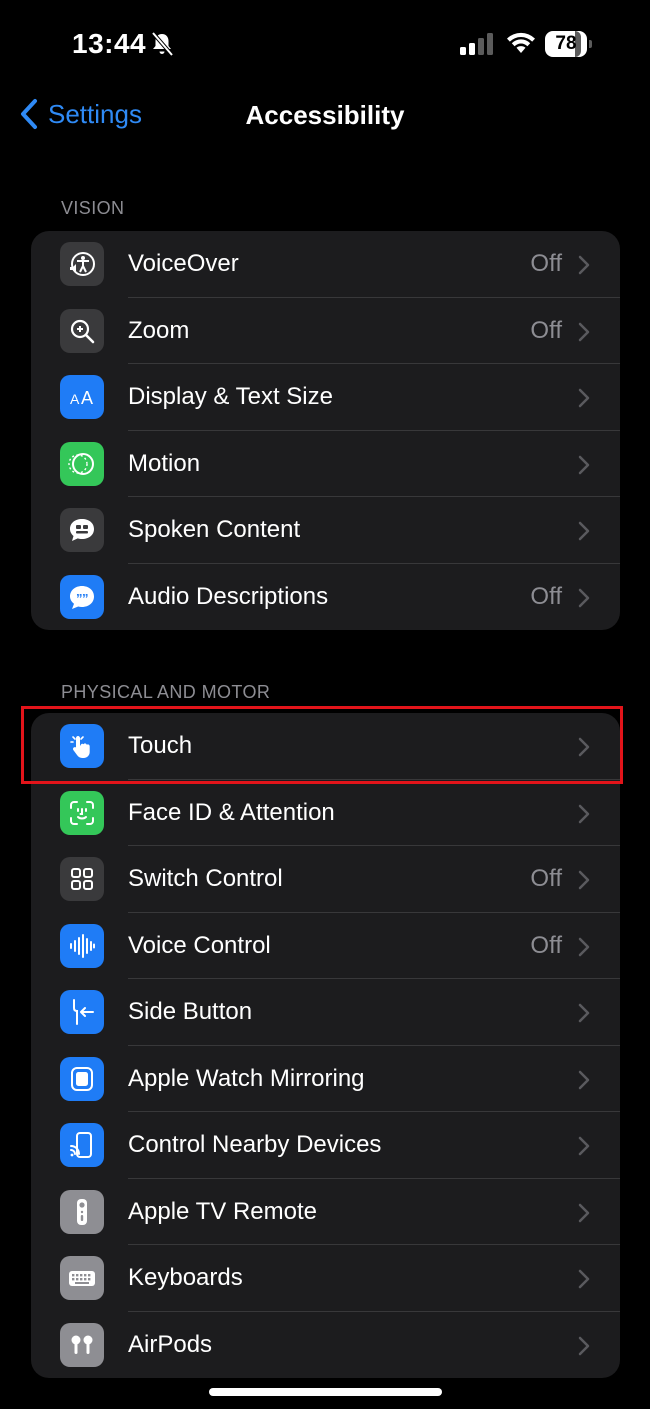  What do you see at coordinates (166, 692) in the screenshot?
I see `section-header-physical-motor: PHYSICAL AND MOTOR` at bounding box center [166, 692].